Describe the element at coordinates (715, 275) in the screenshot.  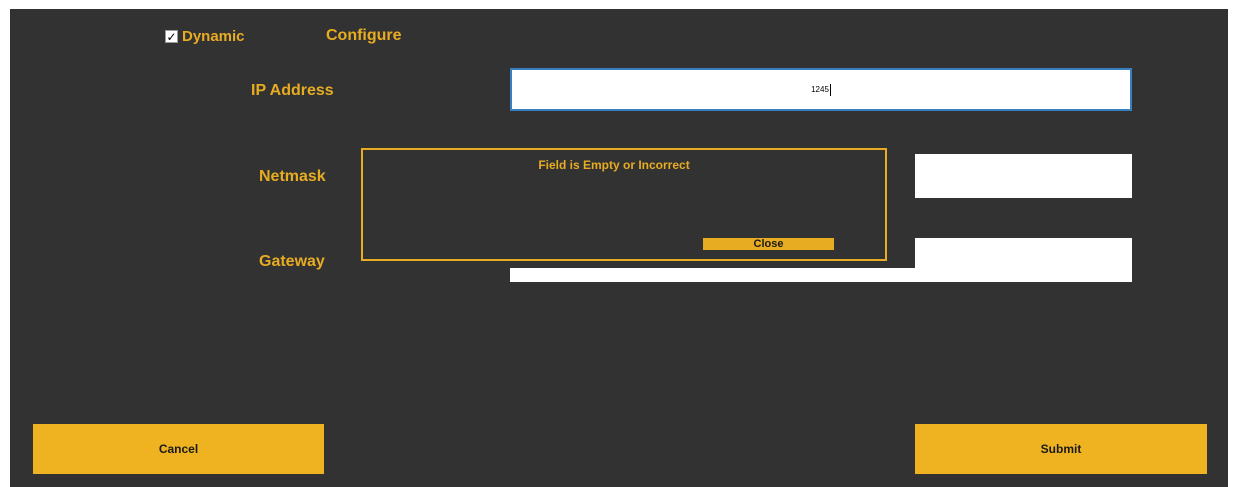
I see `gateway-input` at that location.